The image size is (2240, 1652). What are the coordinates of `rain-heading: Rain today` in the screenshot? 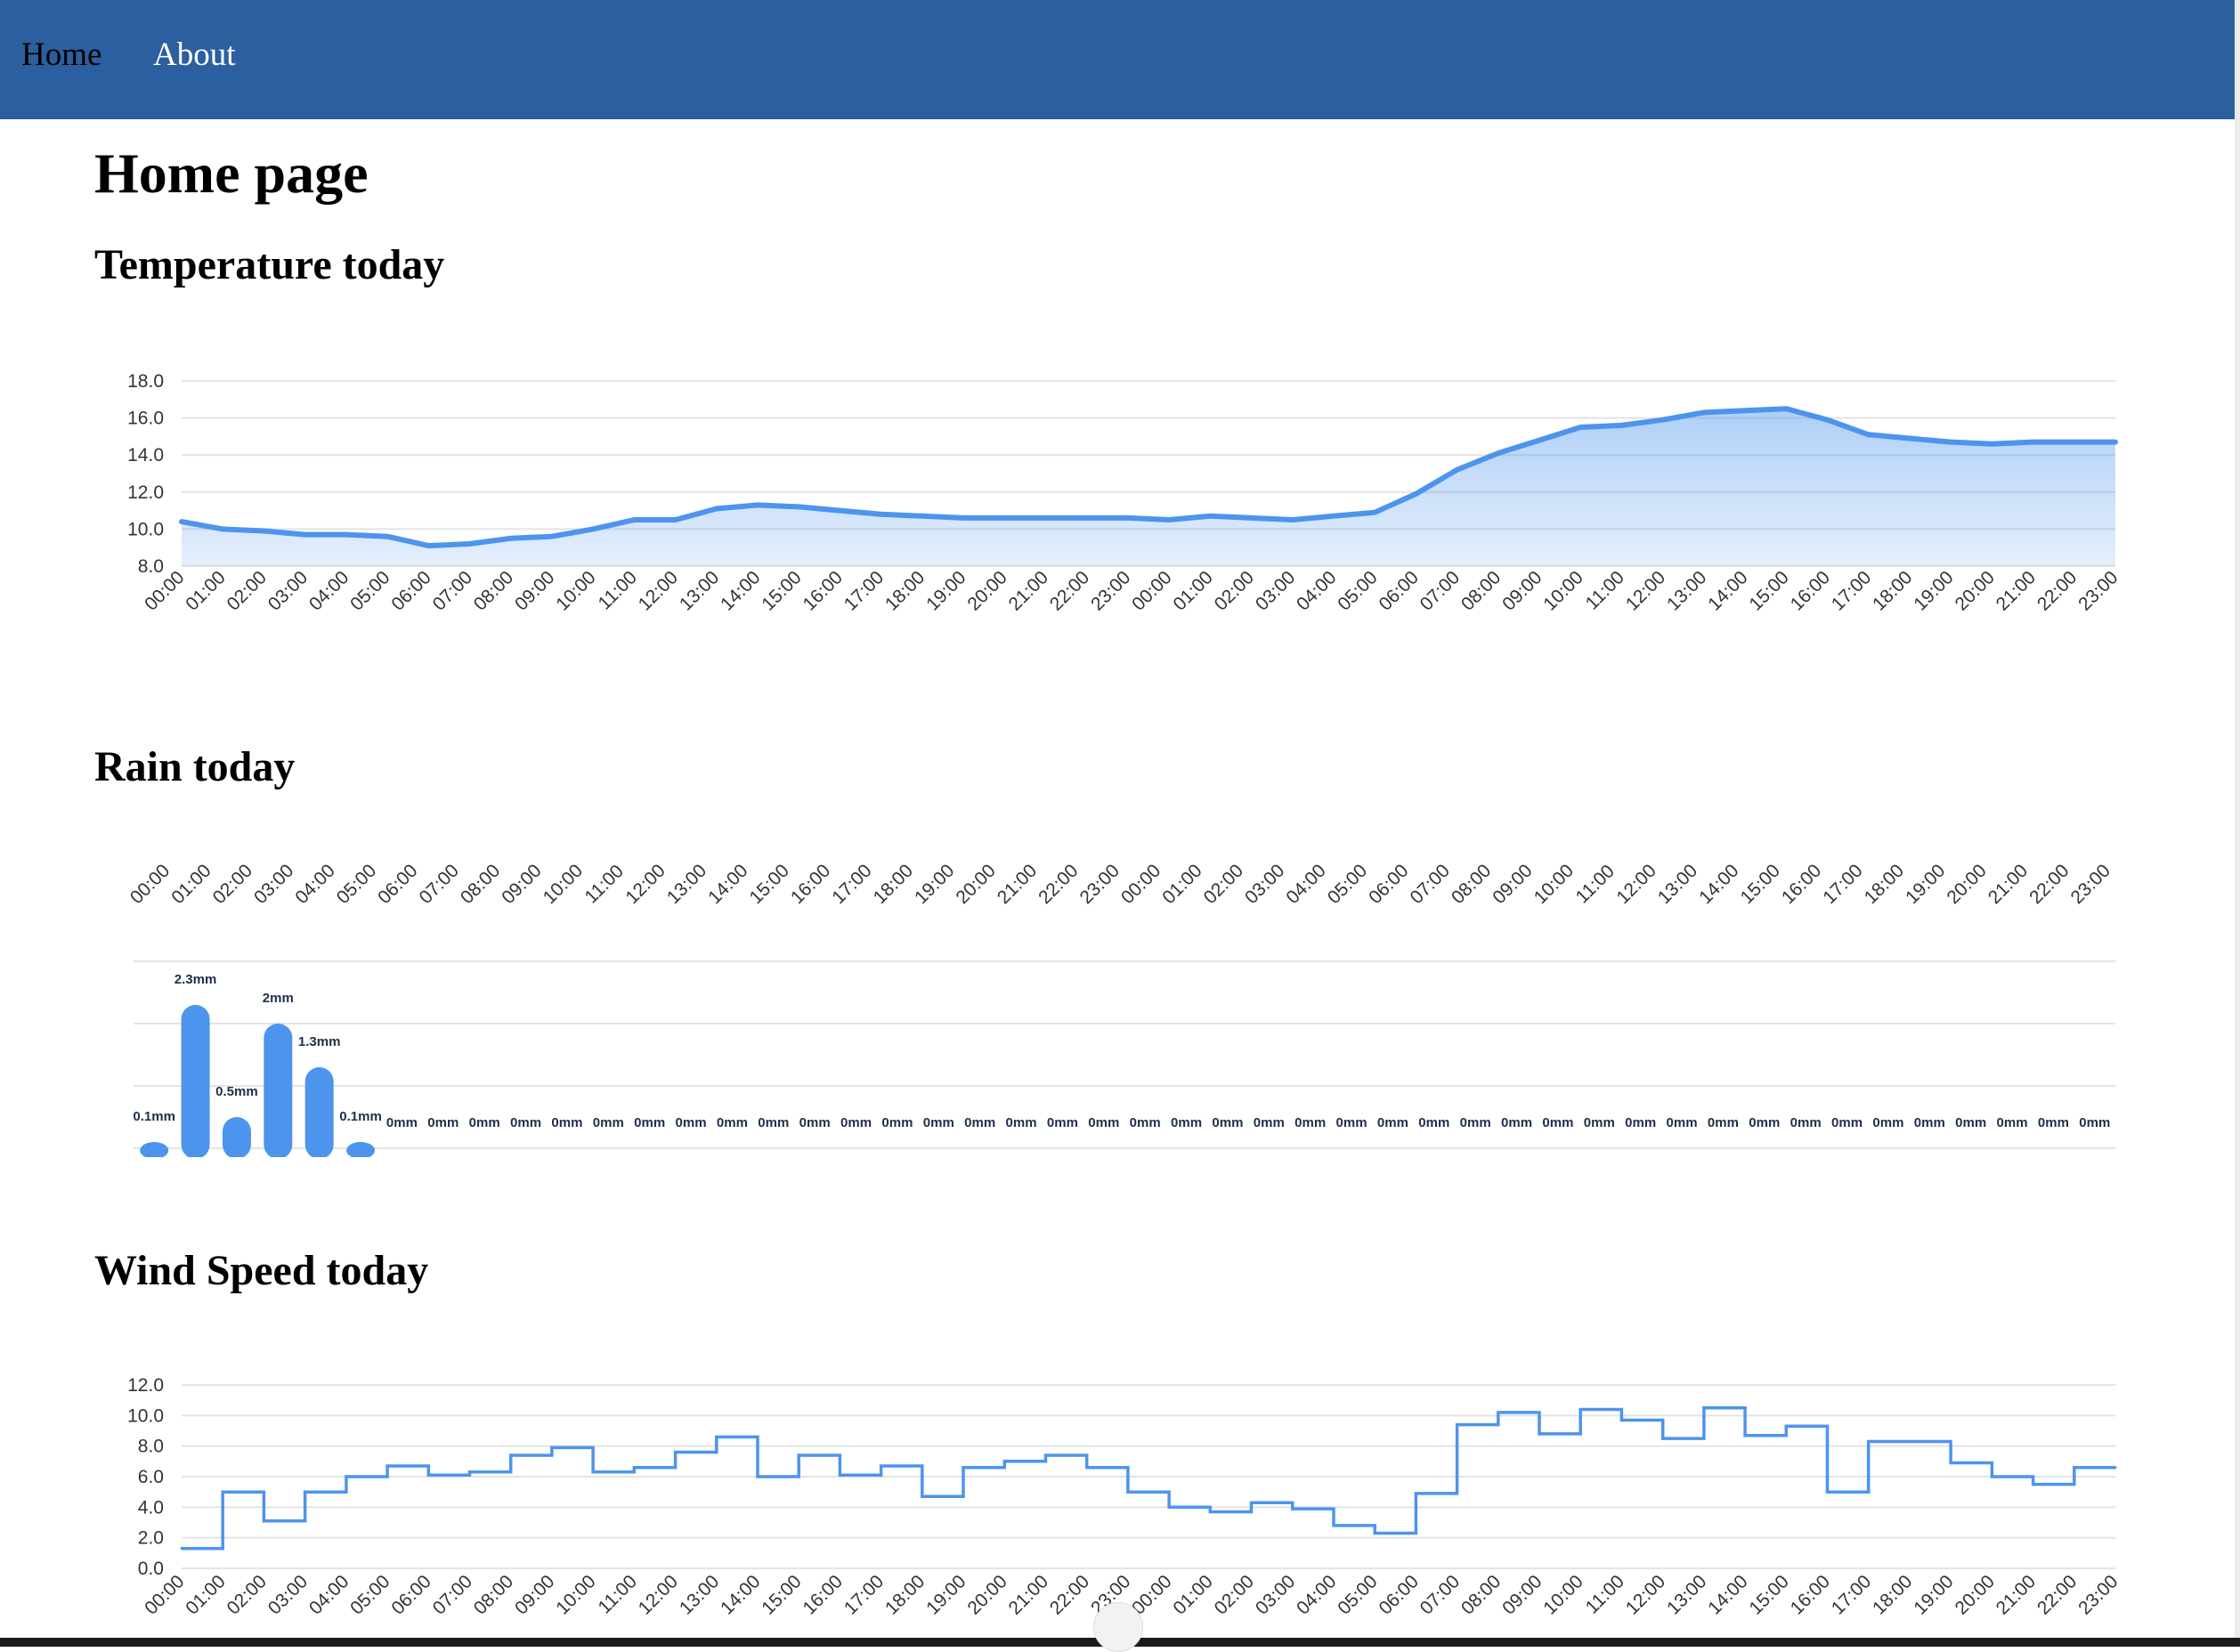 It's located at (195, 766).